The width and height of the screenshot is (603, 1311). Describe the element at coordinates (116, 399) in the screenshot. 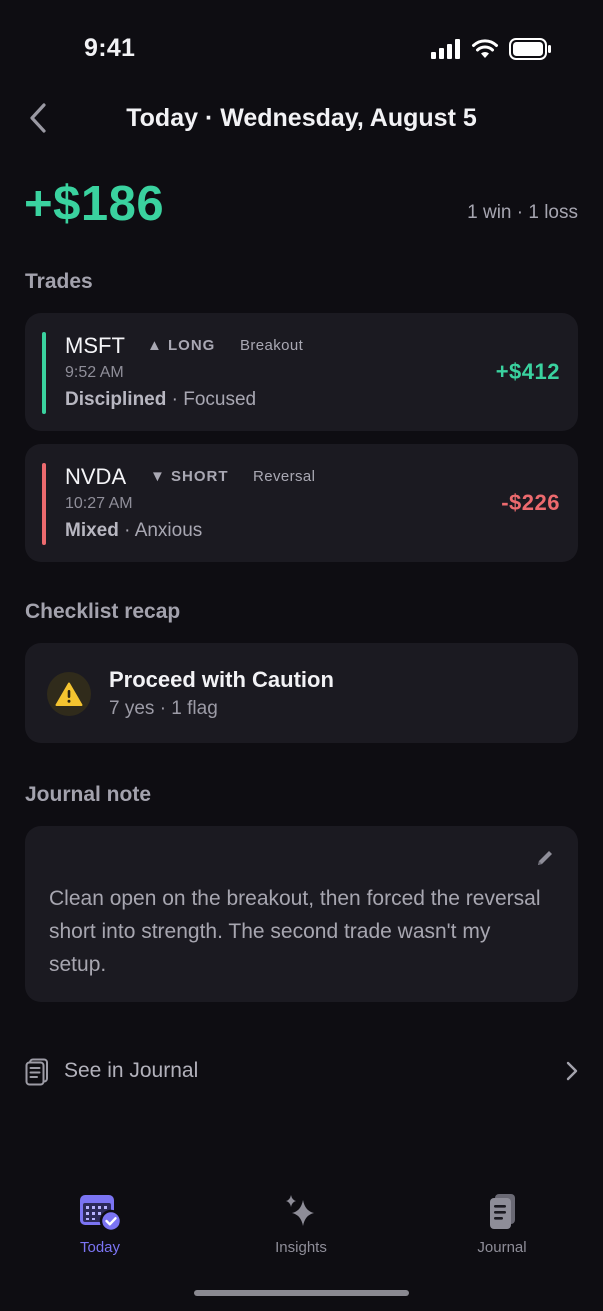

I see `trade-mood-primary: Disciplined` at that location.